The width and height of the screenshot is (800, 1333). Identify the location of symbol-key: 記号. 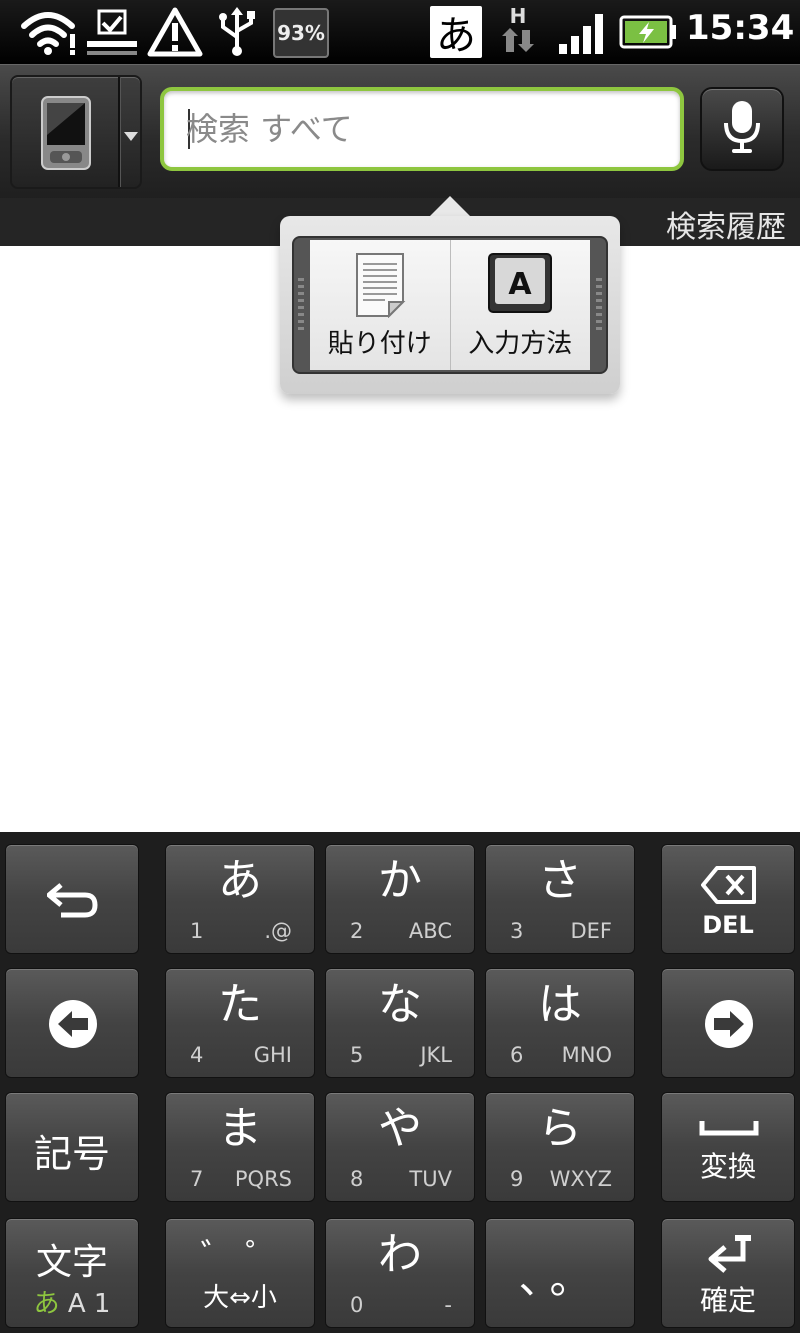
(72, 1147).